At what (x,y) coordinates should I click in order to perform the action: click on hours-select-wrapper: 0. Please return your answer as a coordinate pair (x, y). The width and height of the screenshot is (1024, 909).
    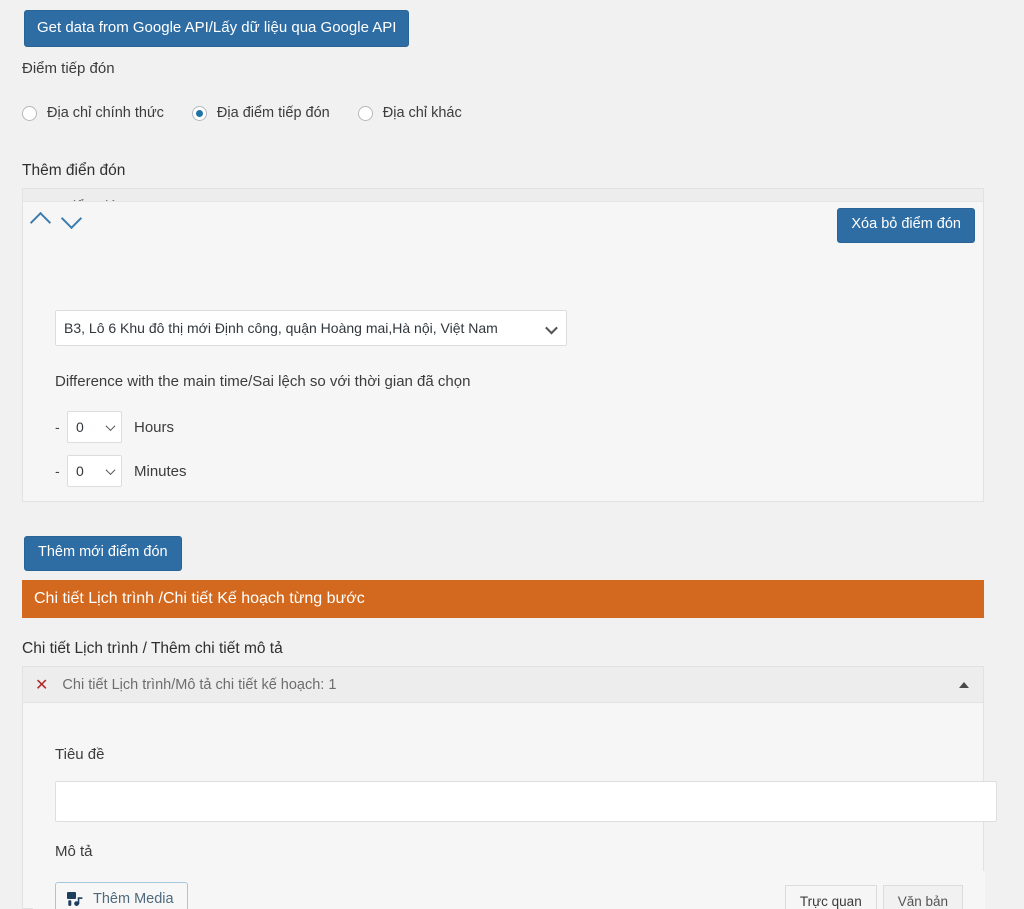
    Looking at the image, I should click on (94, 427).